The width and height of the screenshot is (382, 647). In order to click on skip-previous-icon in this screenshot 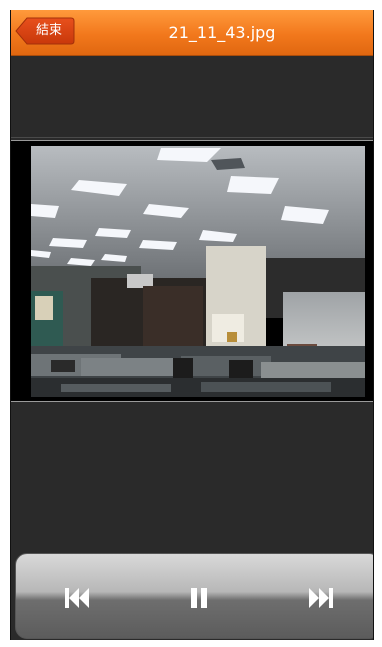, I will do `click(77, 598)`.